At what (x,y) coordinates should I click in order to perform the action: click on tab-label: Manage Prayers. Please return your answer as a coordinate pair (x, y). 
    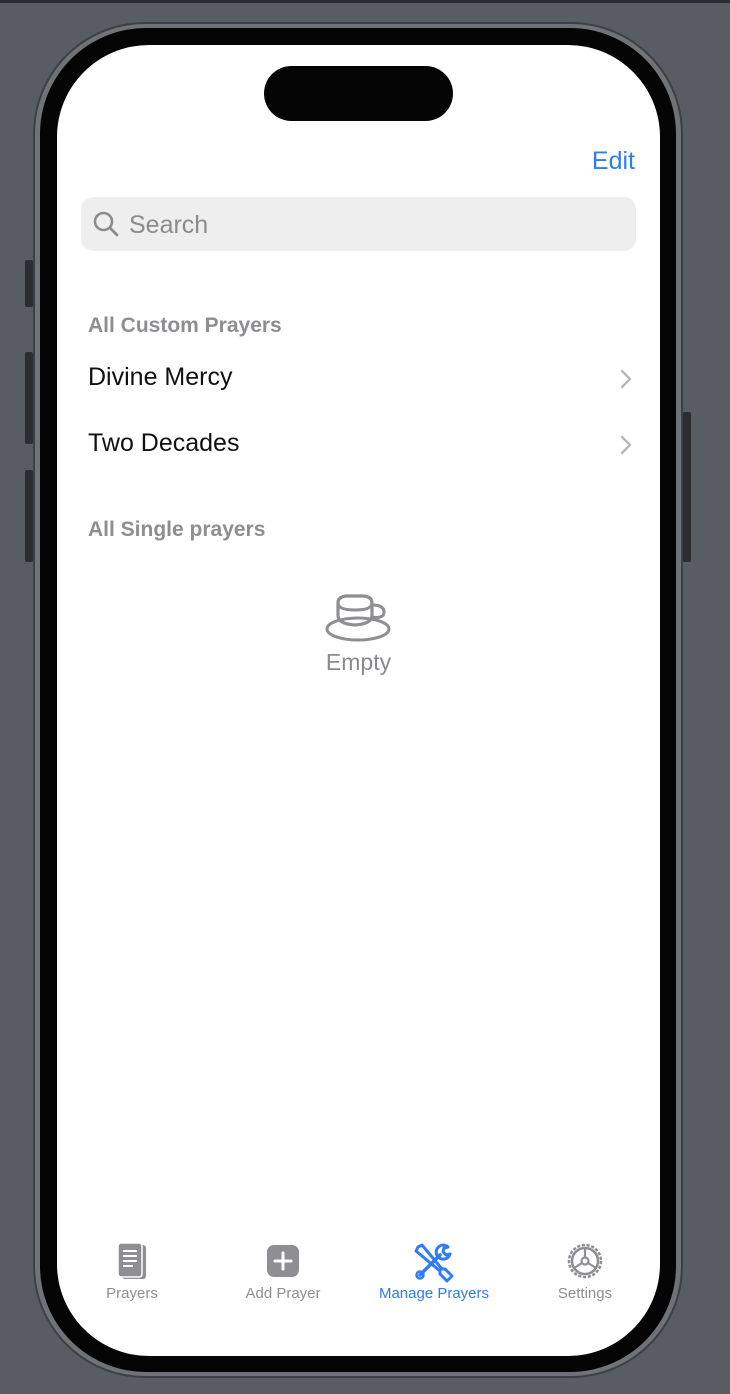
    Looking at the image, I should click on (434, 1293).